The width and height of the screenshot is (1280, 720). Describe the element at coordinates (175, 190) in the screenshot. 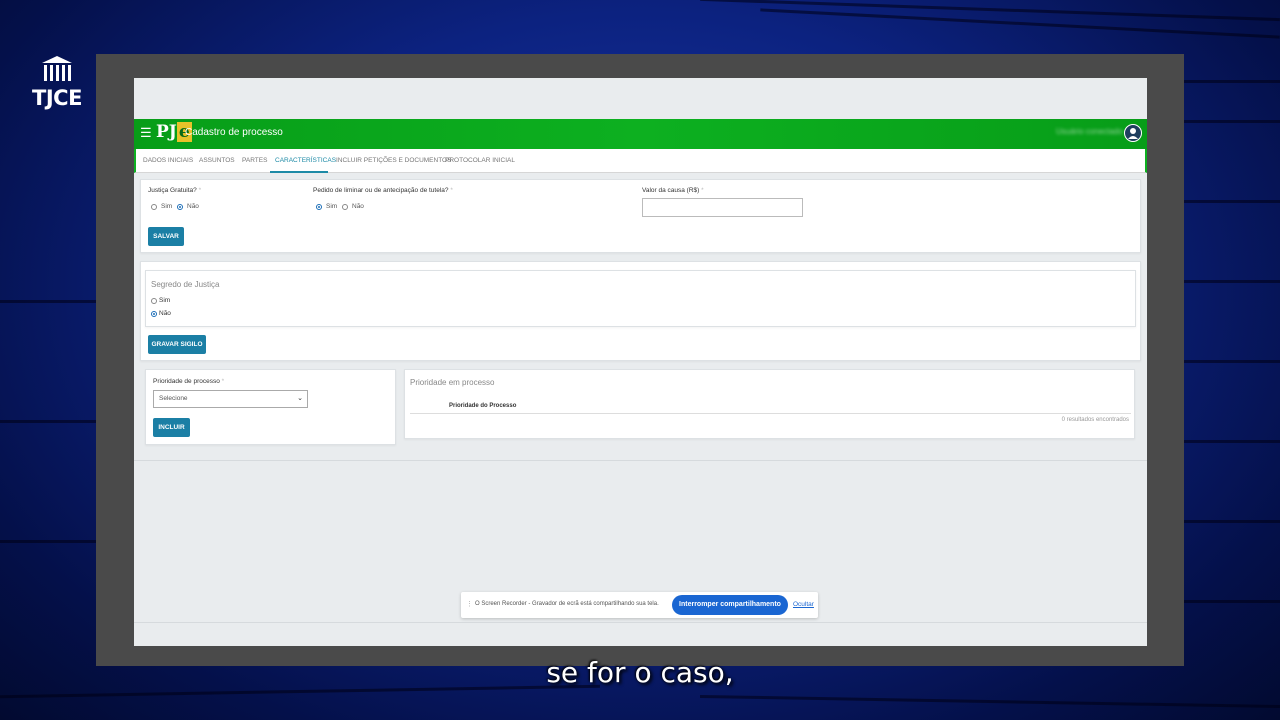

I see `justica-gratuita-label: Justiça Gratuita? *` at that location.